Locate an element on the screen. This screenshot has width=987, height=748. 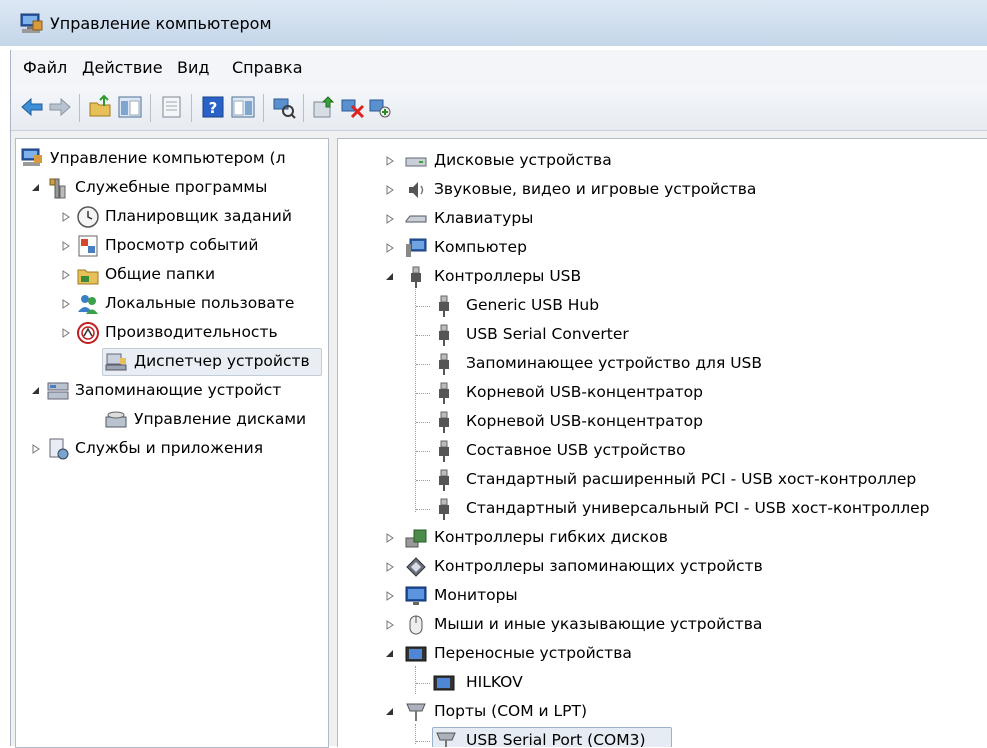
tree-item-task-scheduler: Планировщик заданий is located at coordinates (191, 217).